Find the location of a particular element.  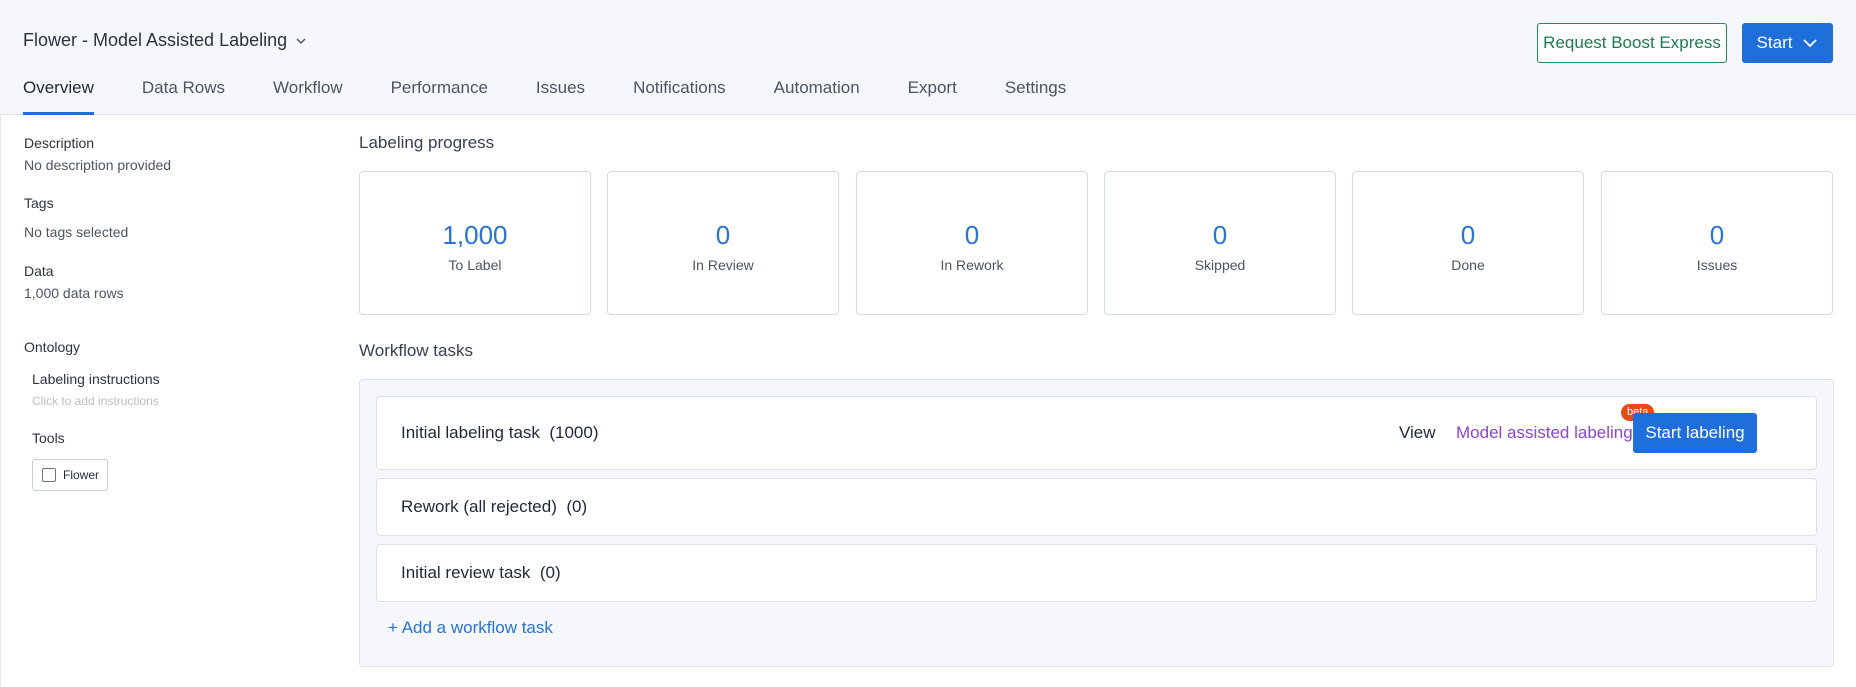

stat-label: Skipped is located at coordinates (1220, 265).